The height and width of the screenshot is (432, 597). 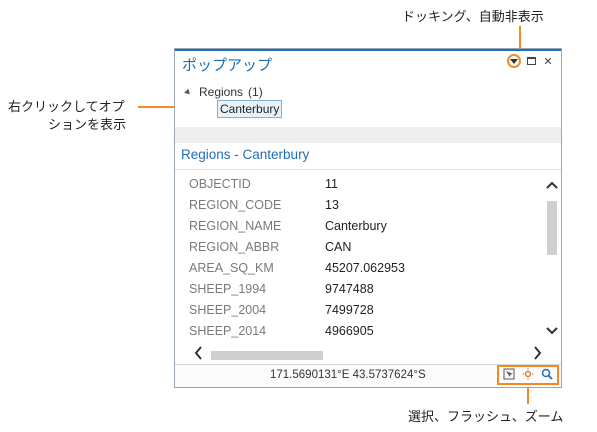 I want to click on attribute-row: REGION_NAME Canterbury, so click(x=288, y=229).